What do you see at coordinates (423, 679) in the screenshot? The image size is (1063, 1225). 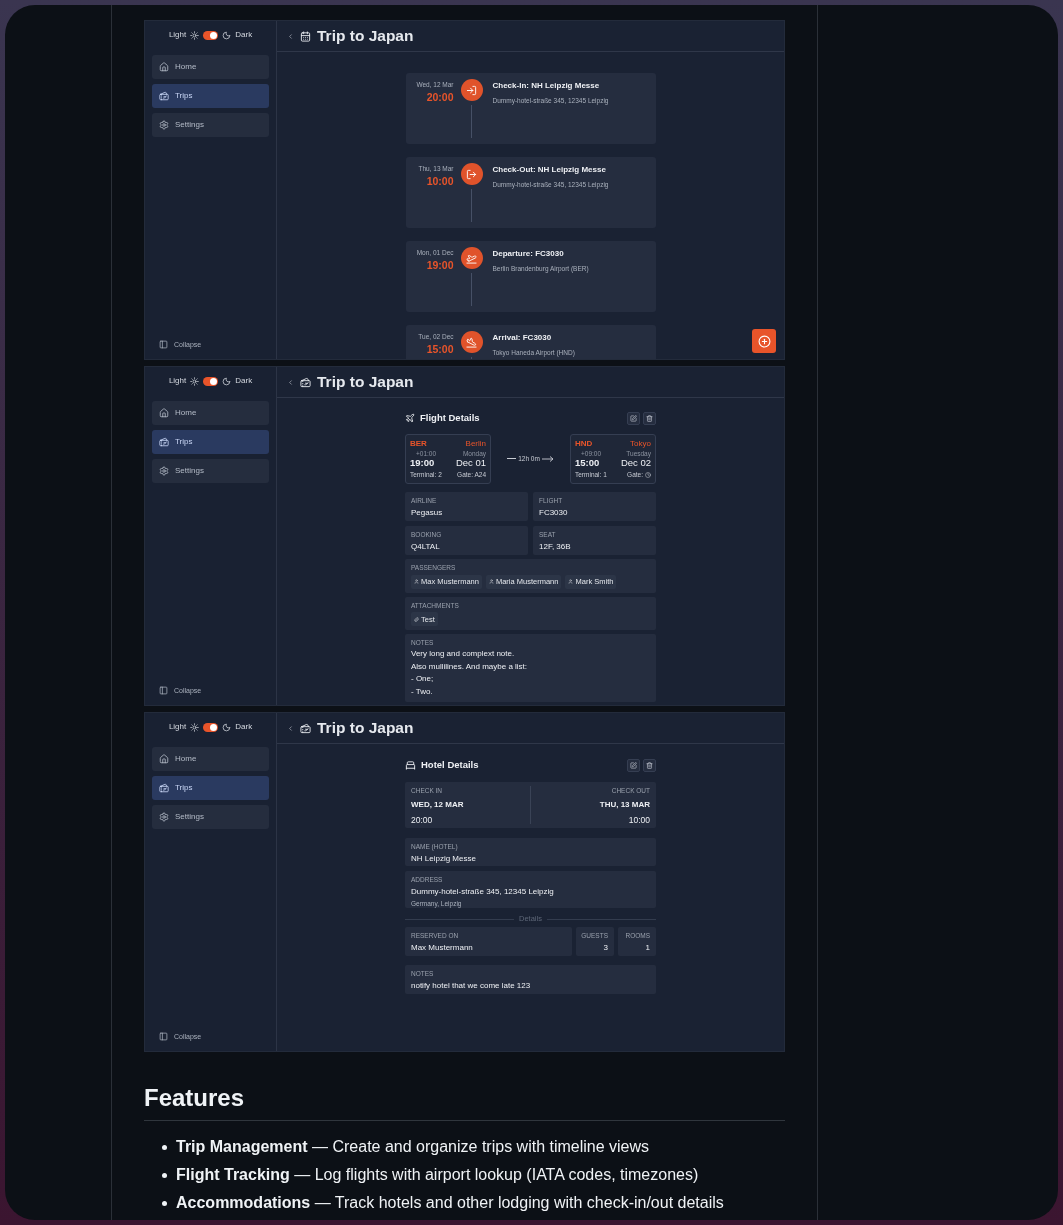 I see `note-line: - One;` at bounding box center [423, 679].